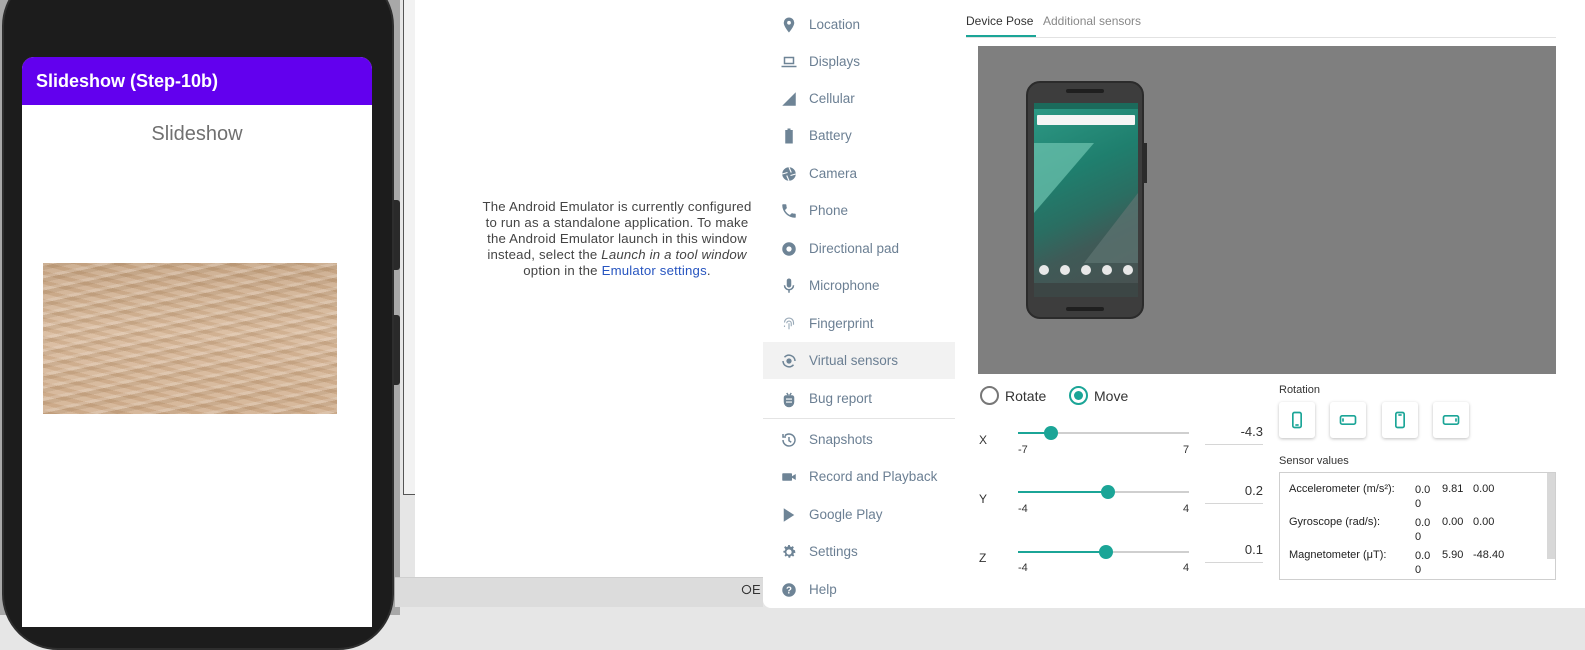 This screenshot has height=650, width=1585. Describe the element at coordinates (789, 25) in the screenshot. I see `location-pin-icon` at that location.